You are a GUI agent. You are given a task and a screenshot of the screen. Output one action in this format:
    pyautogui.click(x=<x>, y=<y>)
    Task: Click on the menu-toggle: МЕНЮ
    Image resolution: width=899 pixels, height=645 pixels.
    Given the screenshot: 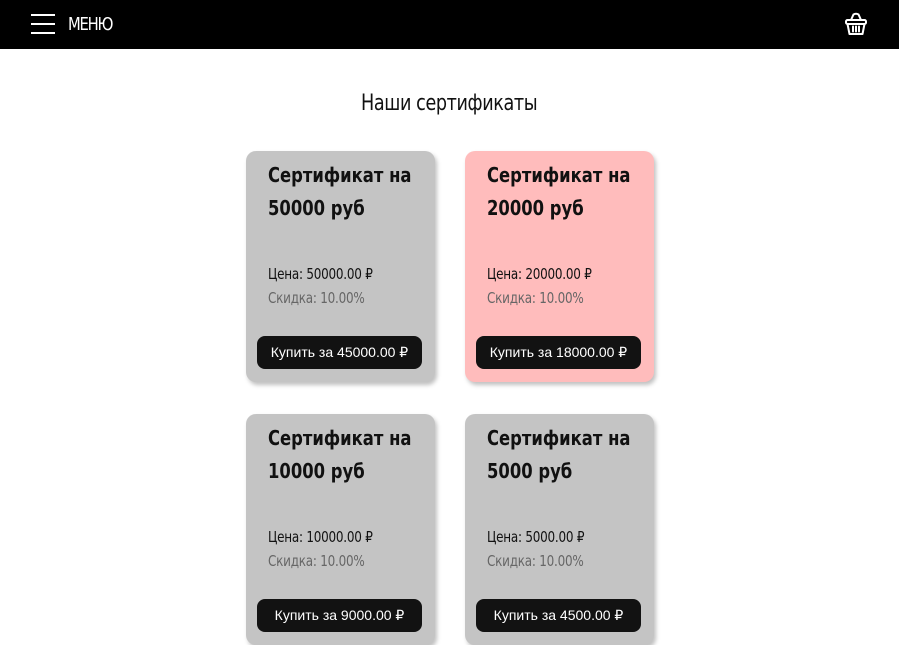 What is the action you would take?
    pyautogui.click(x=76, y=24)
    